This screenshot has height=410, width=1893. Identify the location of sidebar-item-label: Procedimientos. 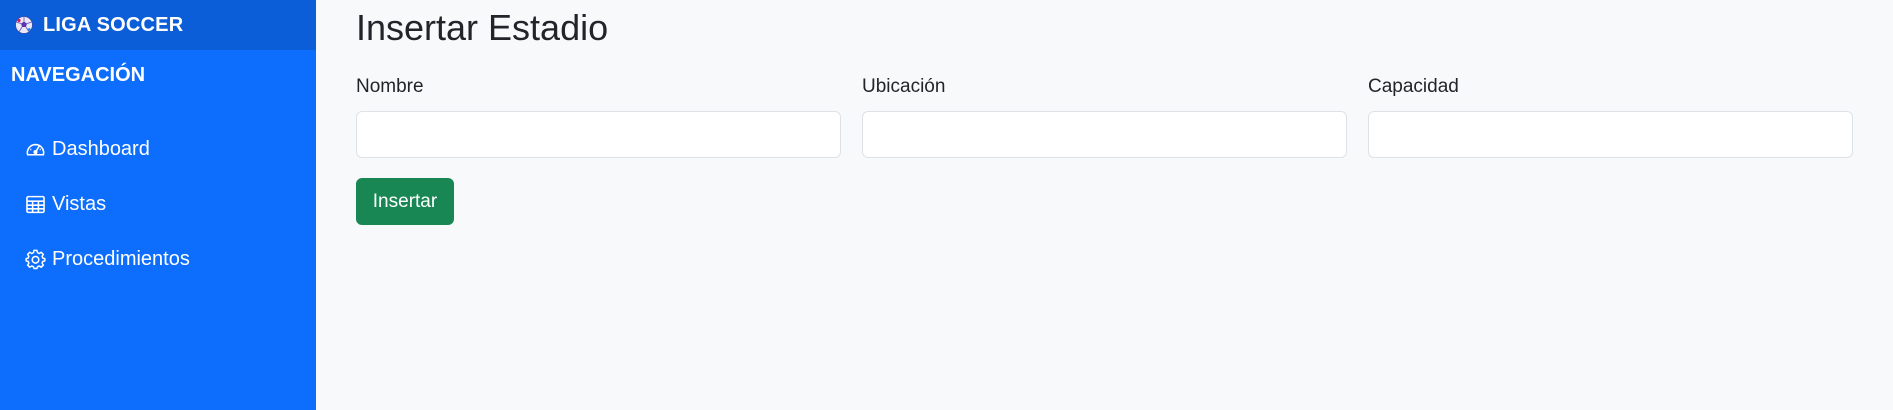
(121, 259).